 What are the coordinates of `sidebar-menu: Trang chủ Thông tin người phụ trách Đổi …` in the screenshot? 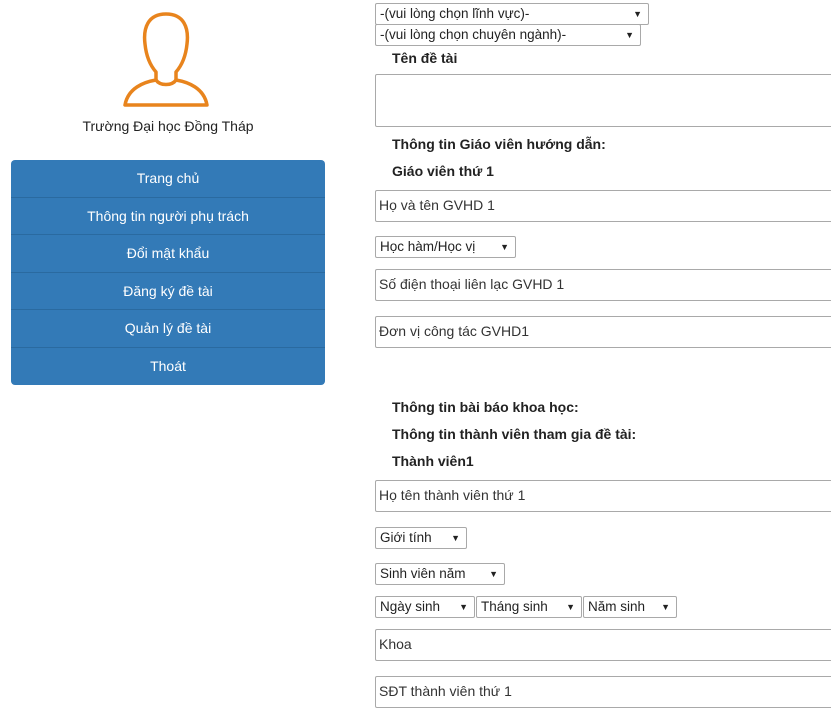 It's located at (168, 272).